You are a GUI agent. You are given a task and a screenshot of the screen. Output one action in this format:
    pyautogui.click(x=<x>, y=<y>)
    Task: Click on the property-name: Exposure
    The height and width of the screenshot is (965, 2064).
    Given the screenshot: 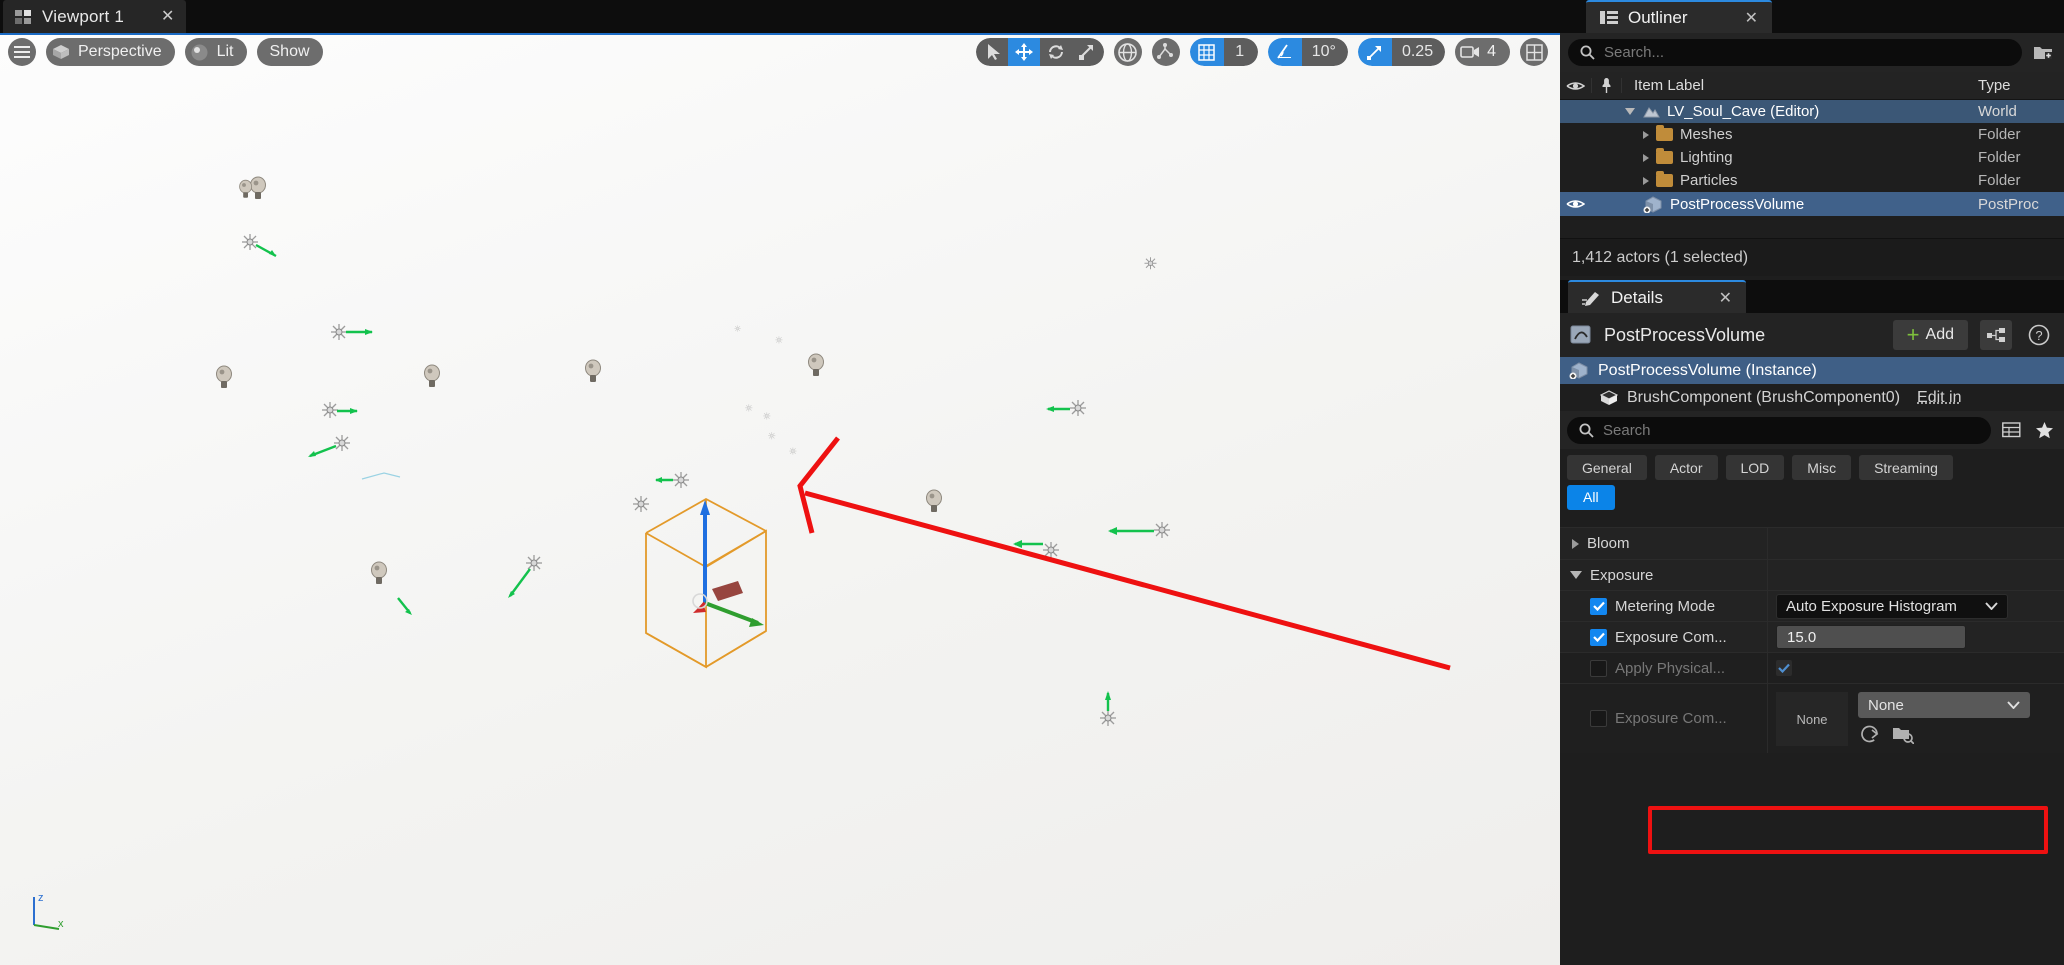 What is the action you would take?
    pyautogui.click(x=1622, y=575)
    